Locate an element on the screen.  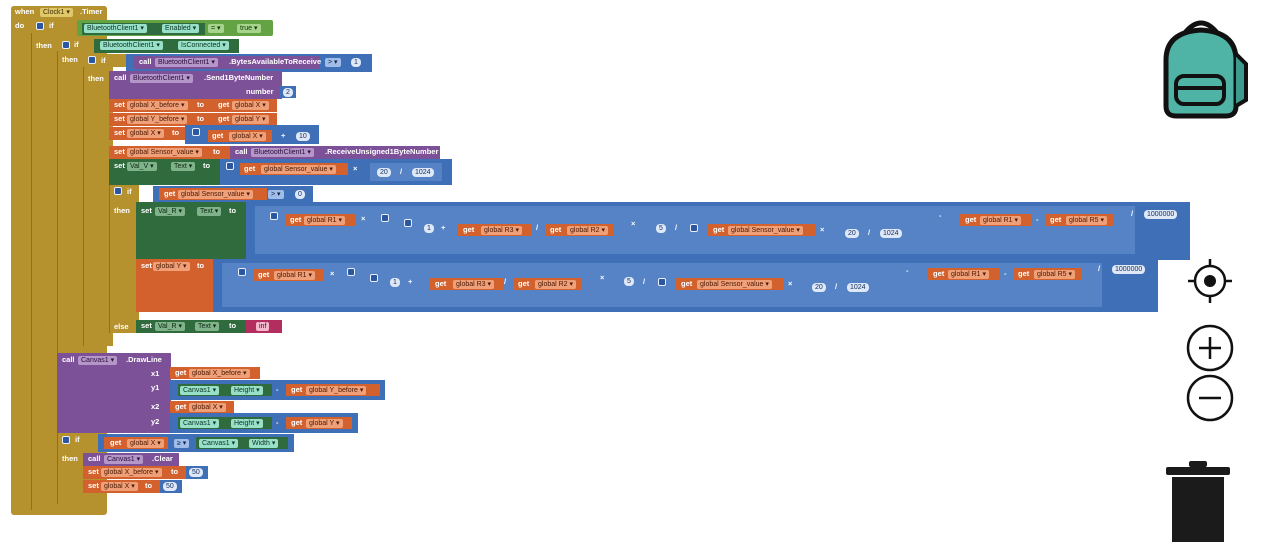
number-ten: 10 is located at coordinates (303, 136).